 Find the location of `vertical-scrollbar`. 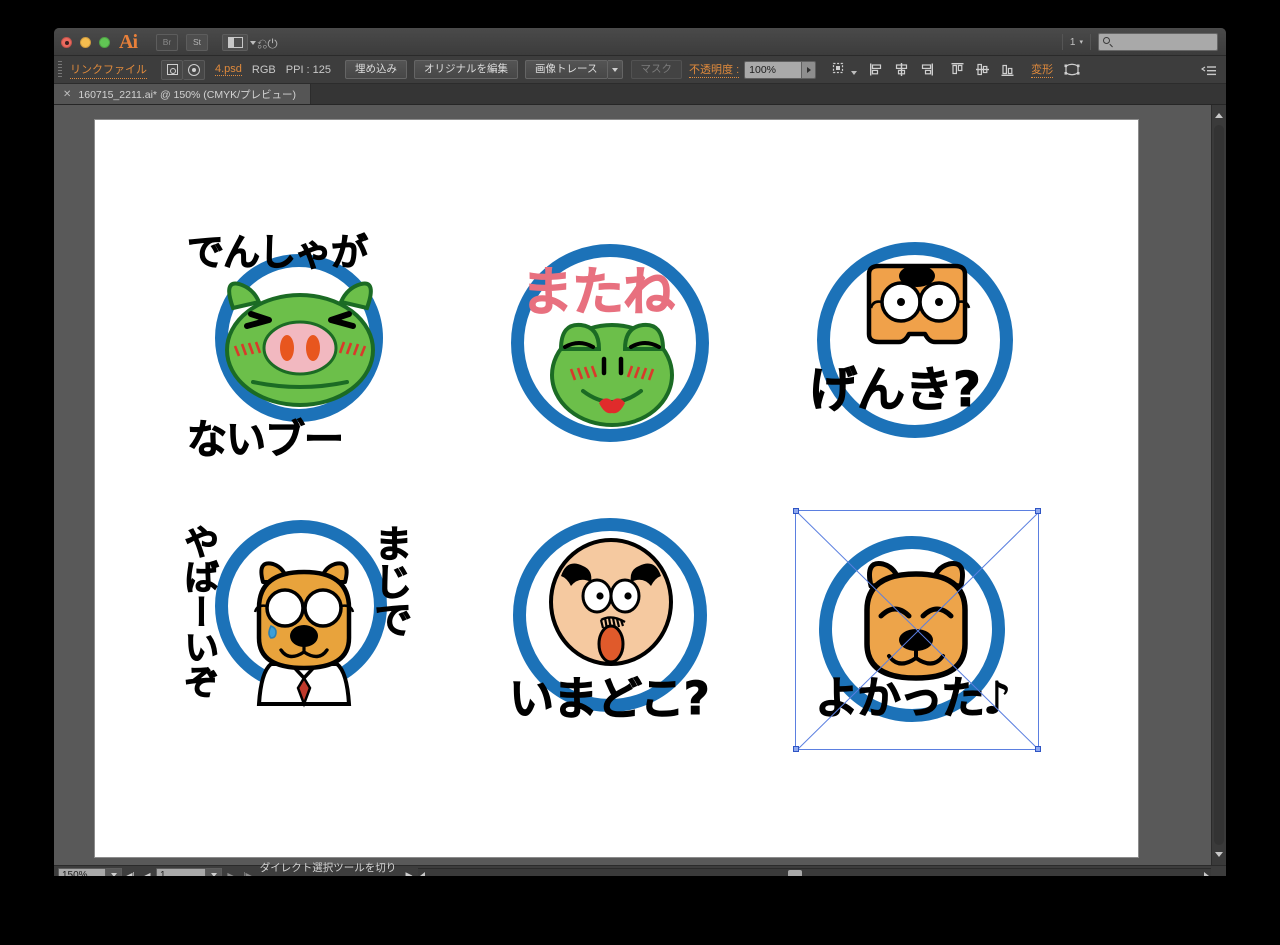

vertical-scrollbar is located at coordinates (1218, 485).